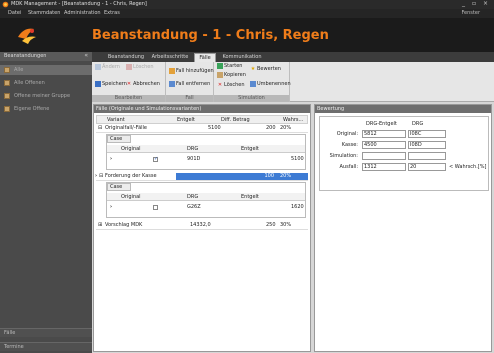 The image size is (494, 353). I want to click on table-row: › G26Z 1620, so click(206, 207).